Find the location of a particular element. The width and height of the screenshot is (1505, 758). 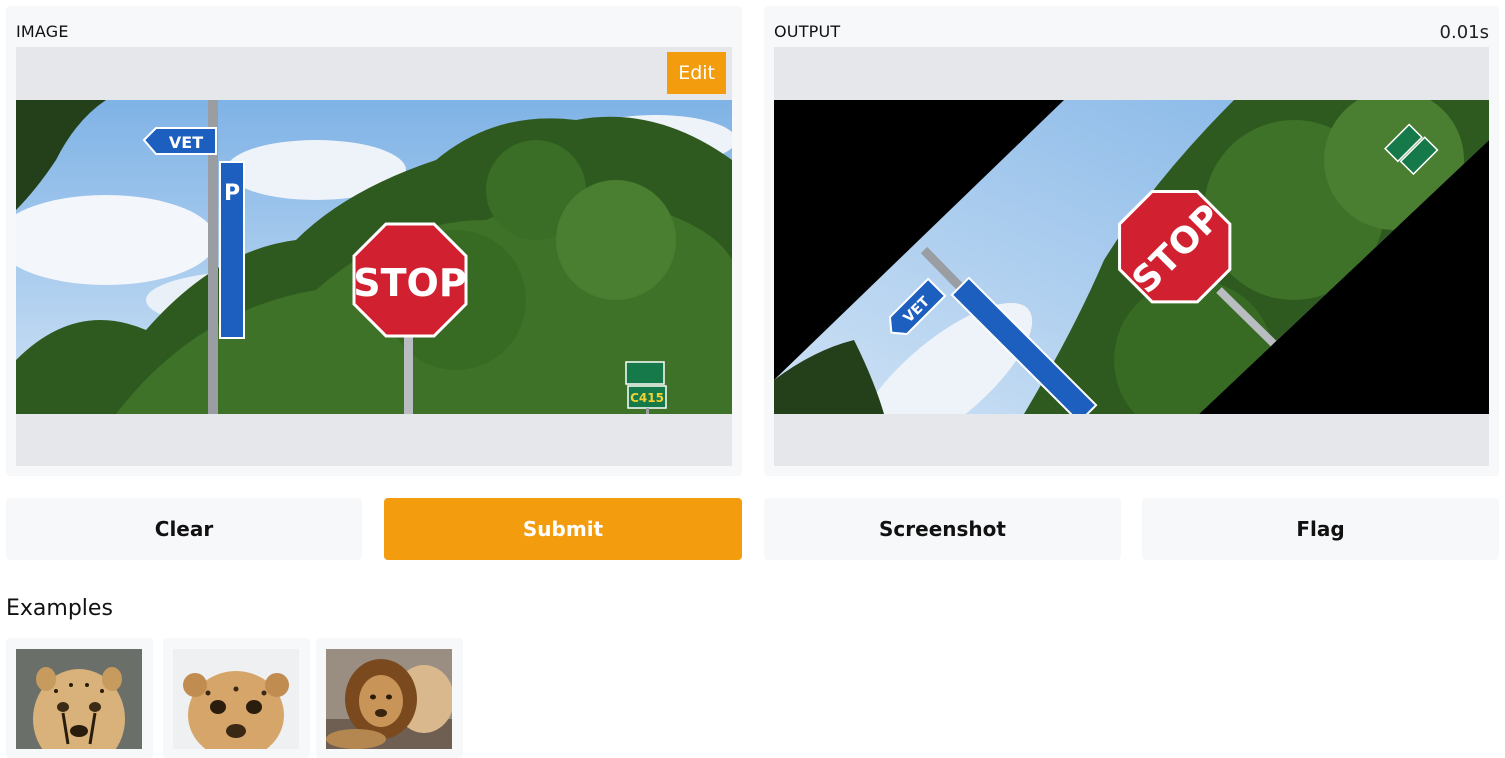

example-lion is located at coordinates (389, 698).